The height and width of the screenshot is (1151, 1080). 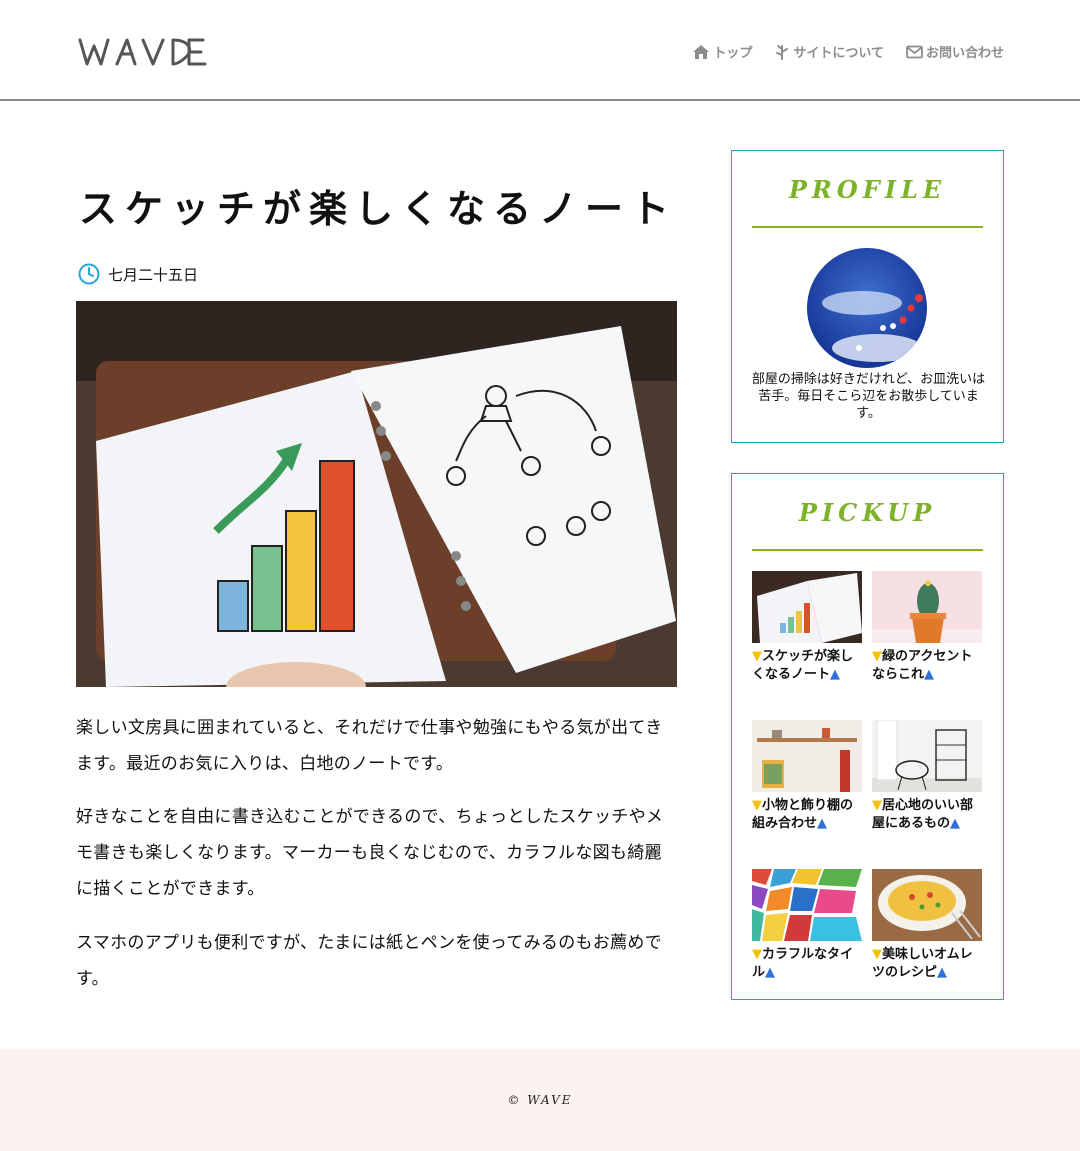 I want to click on pickup-caption: ▼小物と飾り棚の組み合わせ▲, so click(x=807, y=814).